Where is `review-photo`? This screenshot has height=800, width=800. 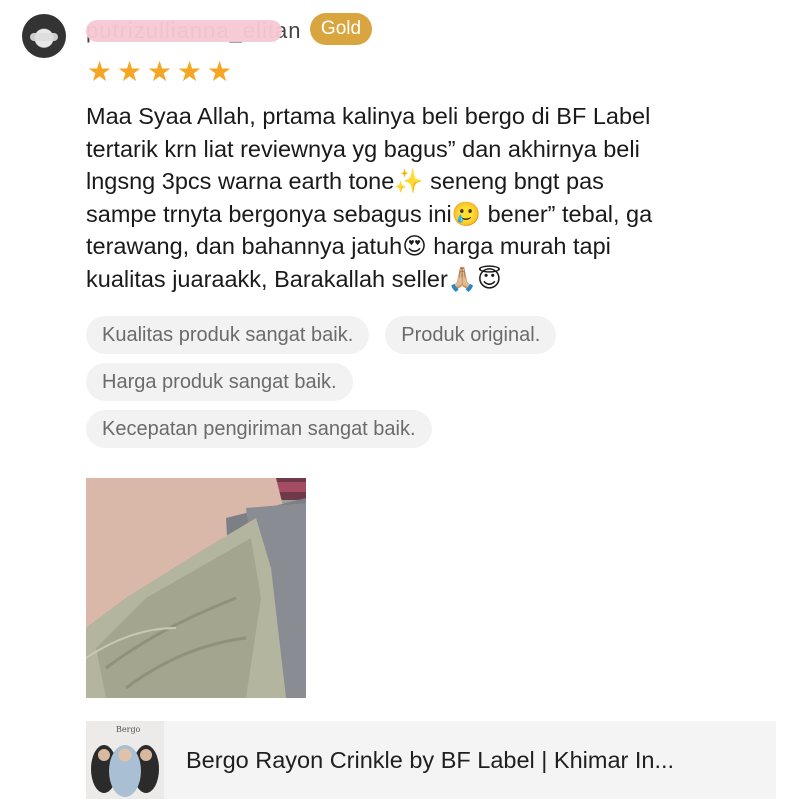
review-photo is located at coordinates (196, 588).